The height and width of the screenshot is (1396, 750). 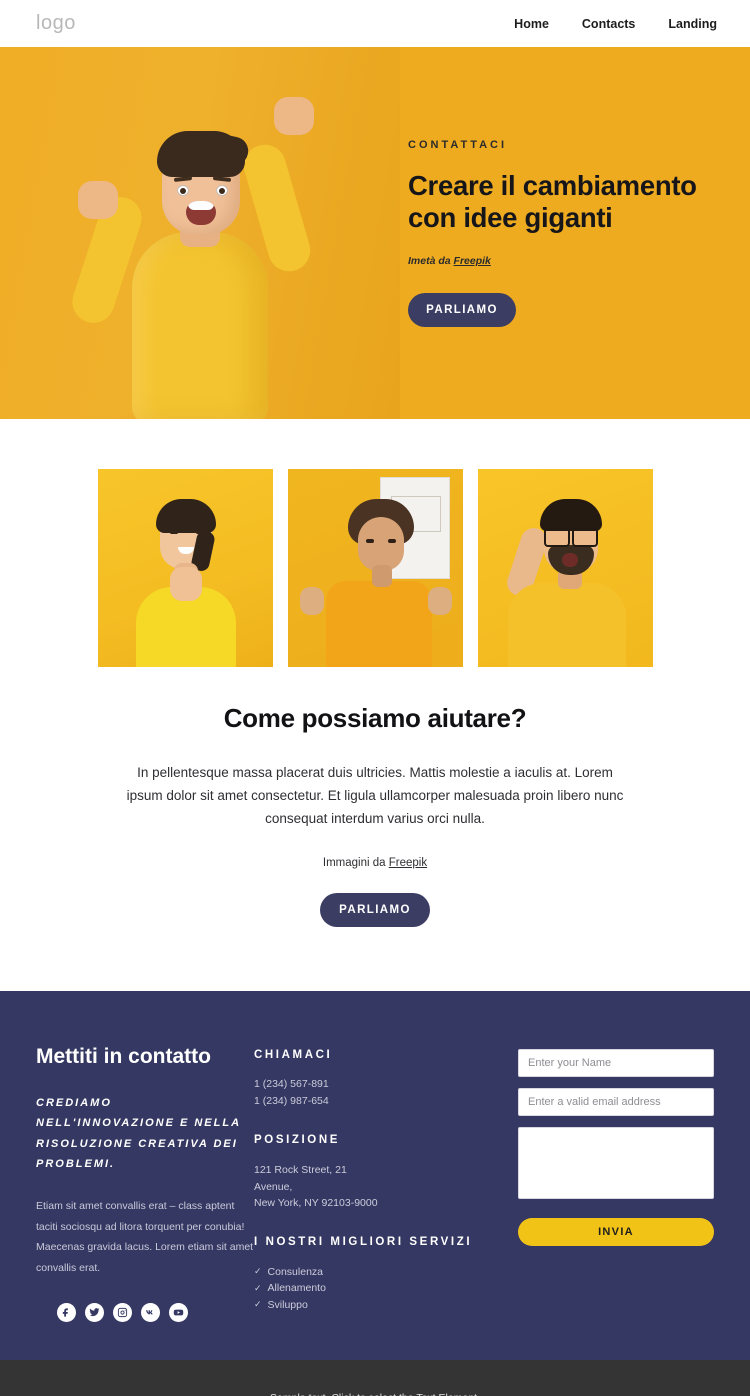 What do you see at coordinates (692, 24) in the screenshot?
I see `nav-link-landing: Landing` at bounding box center [692, 24].